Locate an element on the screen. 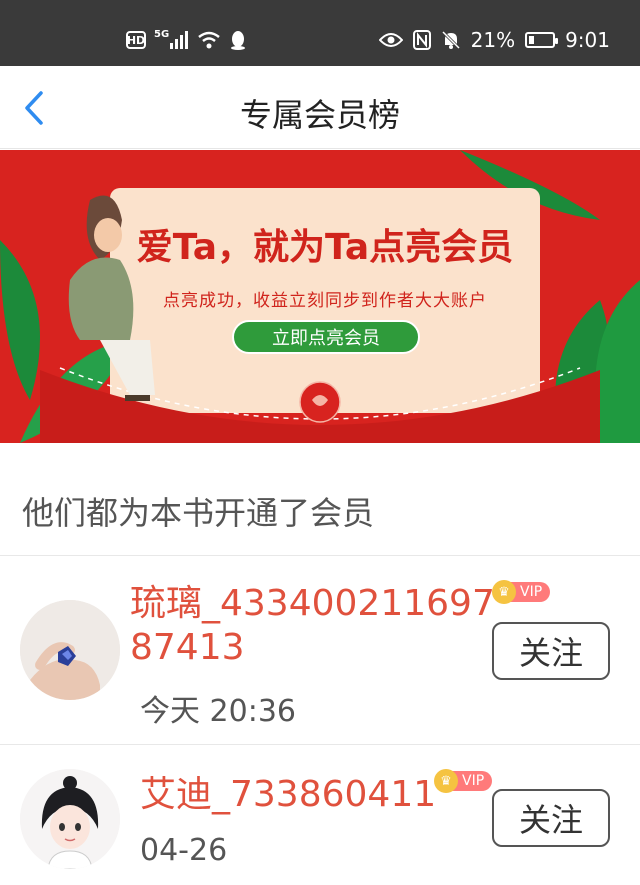 The width and height of the screenshot is (640, 885). eye-icon is located at coordinates (390, 40).